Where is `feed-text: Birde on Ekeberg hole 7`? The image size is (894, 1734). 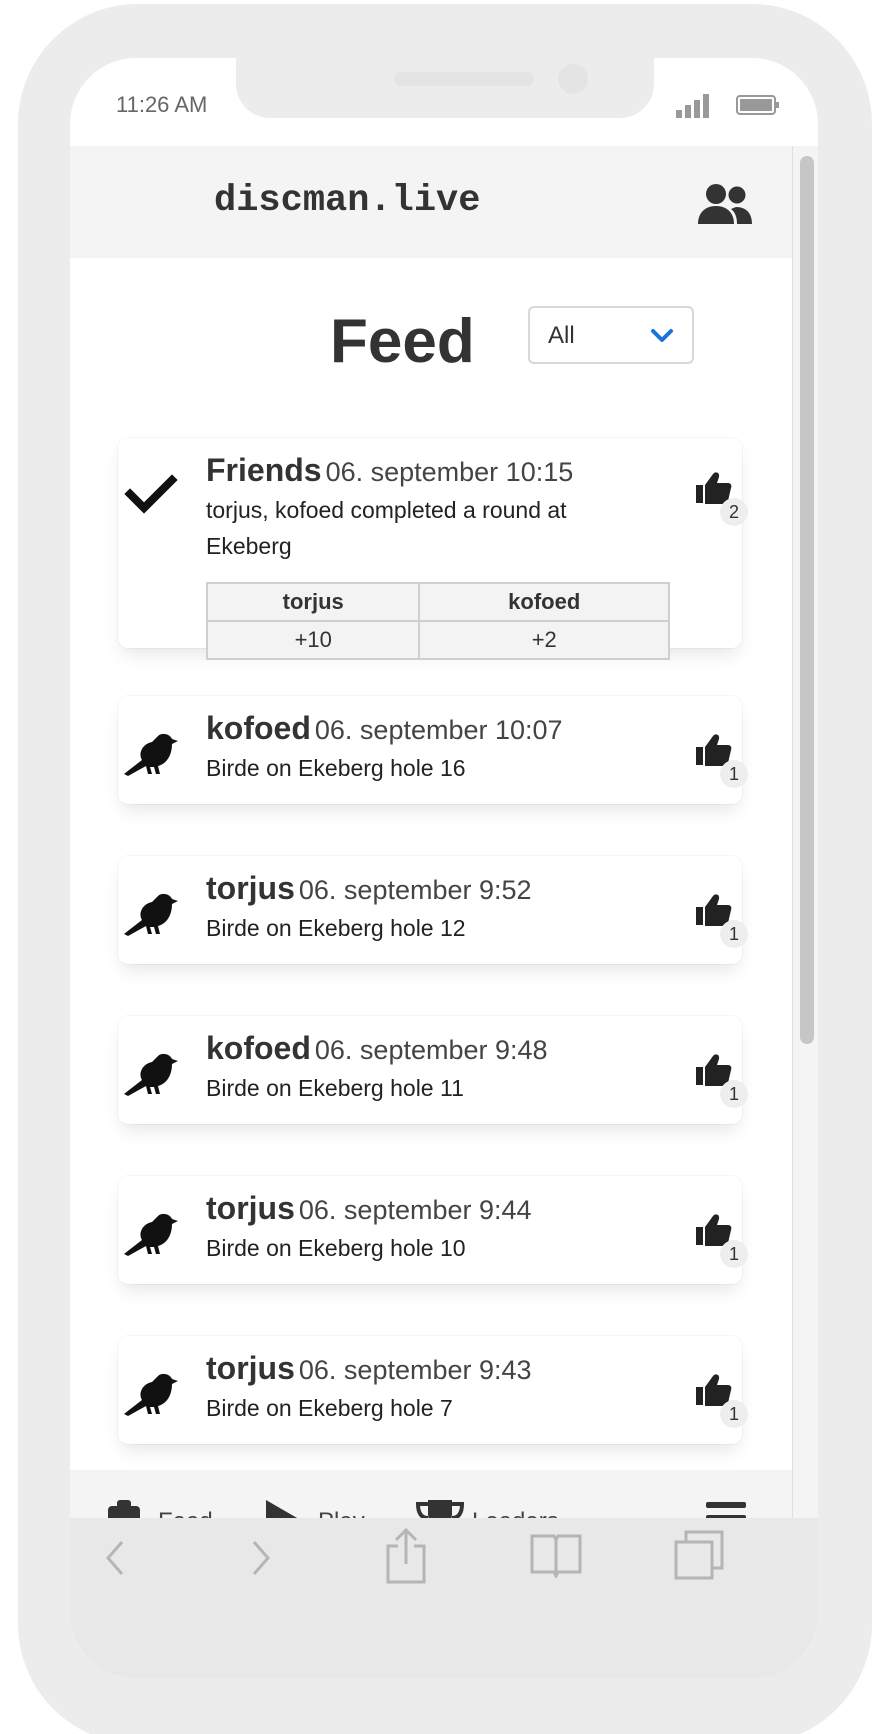
feed-text: Birde on Ekeberg hole 7 is located at coordinates (329, 1408).